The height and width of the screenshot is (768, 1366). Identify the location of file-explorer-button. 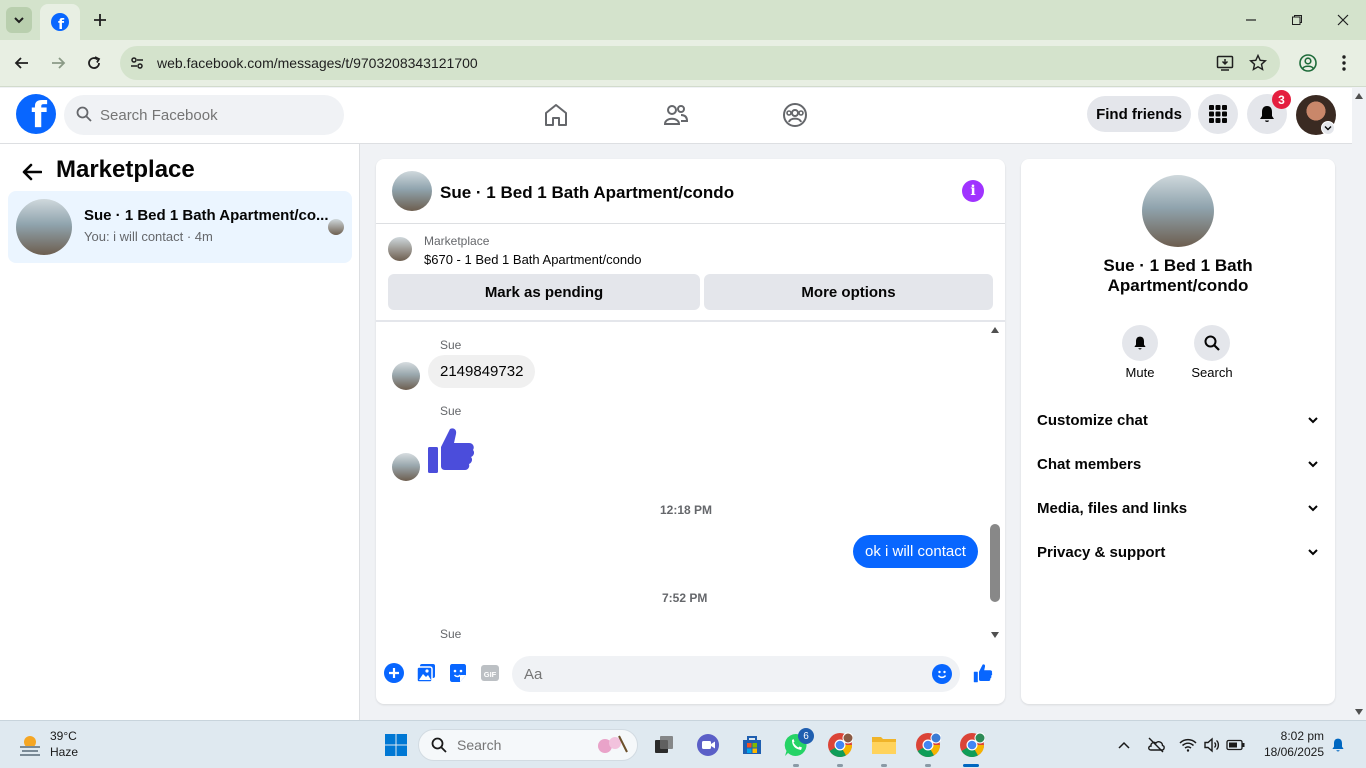
(884, 745).